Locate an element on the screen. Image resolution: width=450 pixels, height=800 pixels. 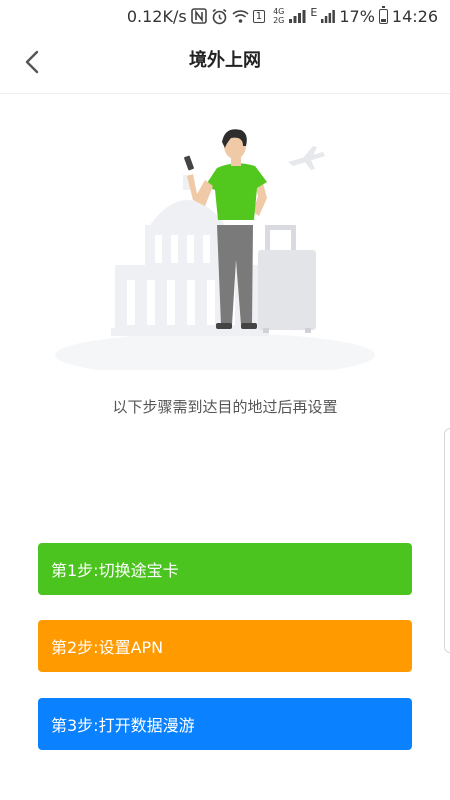
suitcase-icon is located at coordinates (287, 279).